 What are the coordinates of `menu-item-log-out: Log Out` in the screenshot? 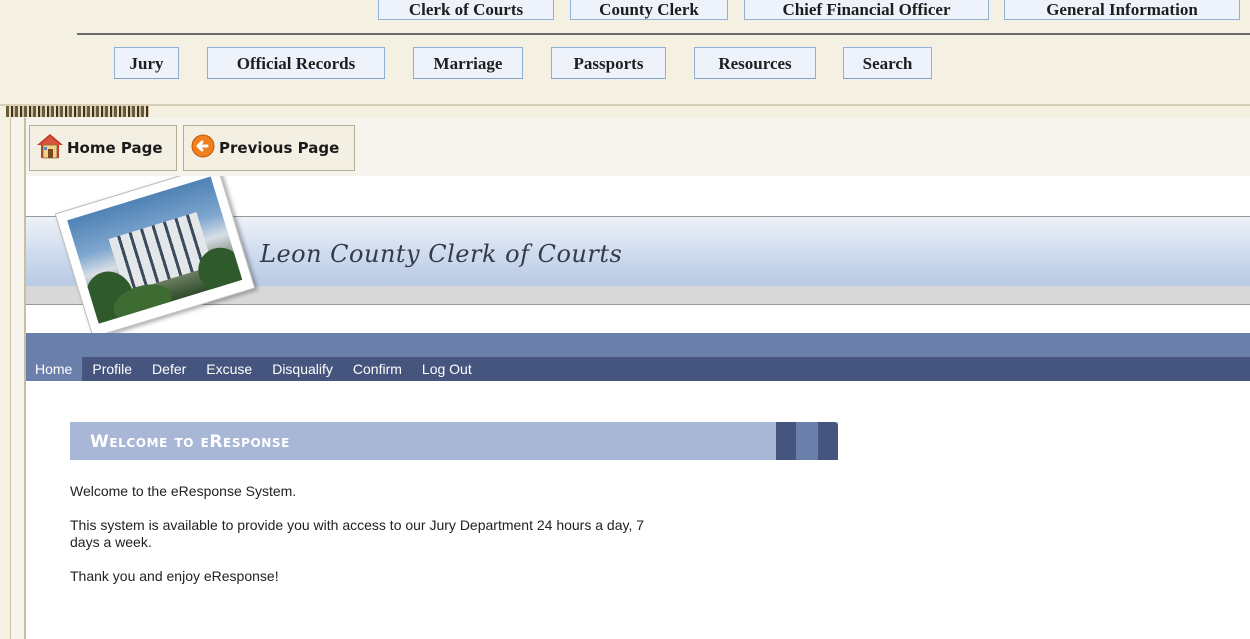 It's located at (447, 369).